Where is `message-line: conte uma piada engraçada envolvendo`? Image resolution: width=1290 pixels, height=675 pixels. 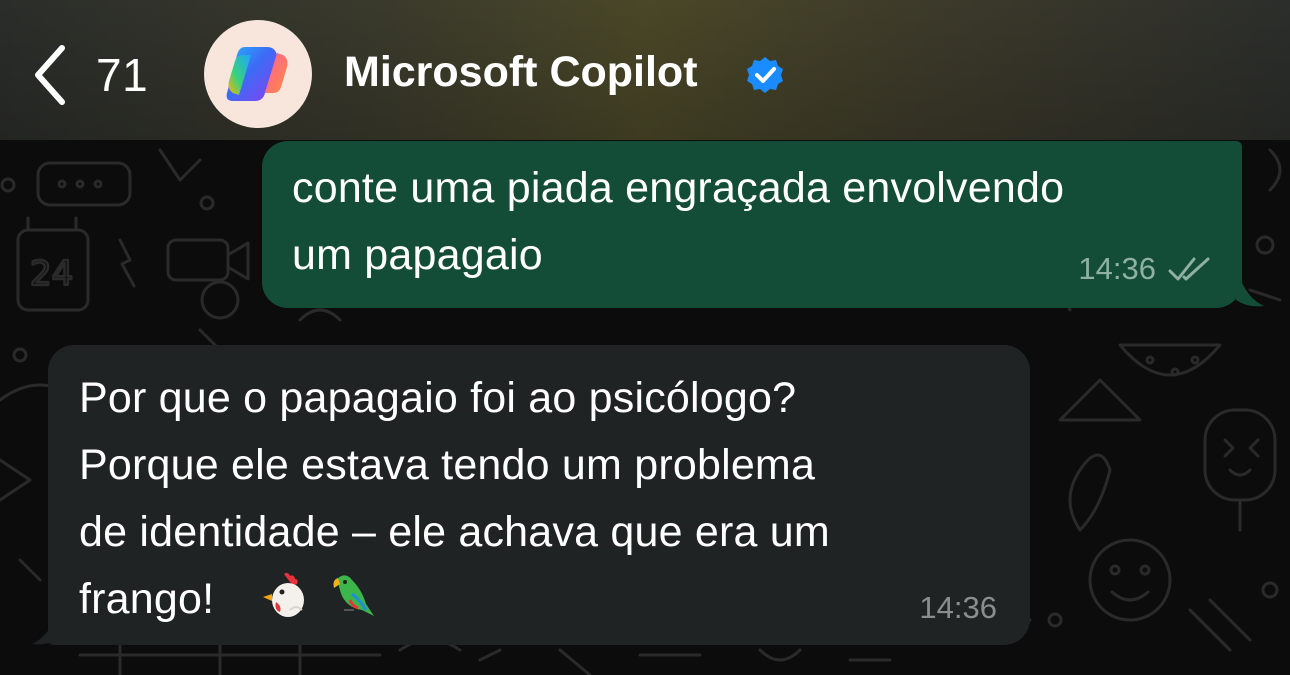
message-line: conte uma piada engraçada envolvendo is located at coordinates (678, 188).